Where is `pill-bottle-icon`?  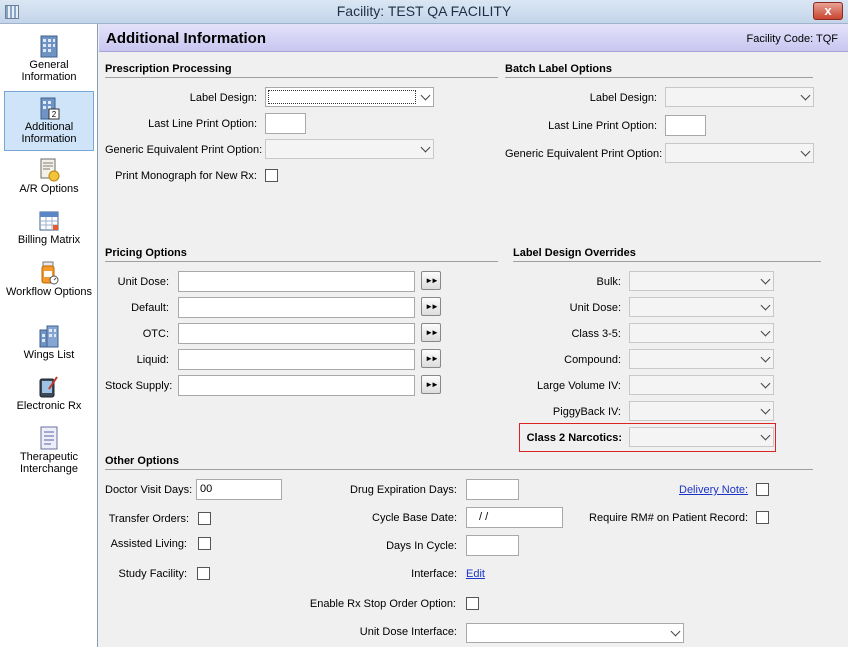 pill-bottle-icon is located at coordinates (50, 273).